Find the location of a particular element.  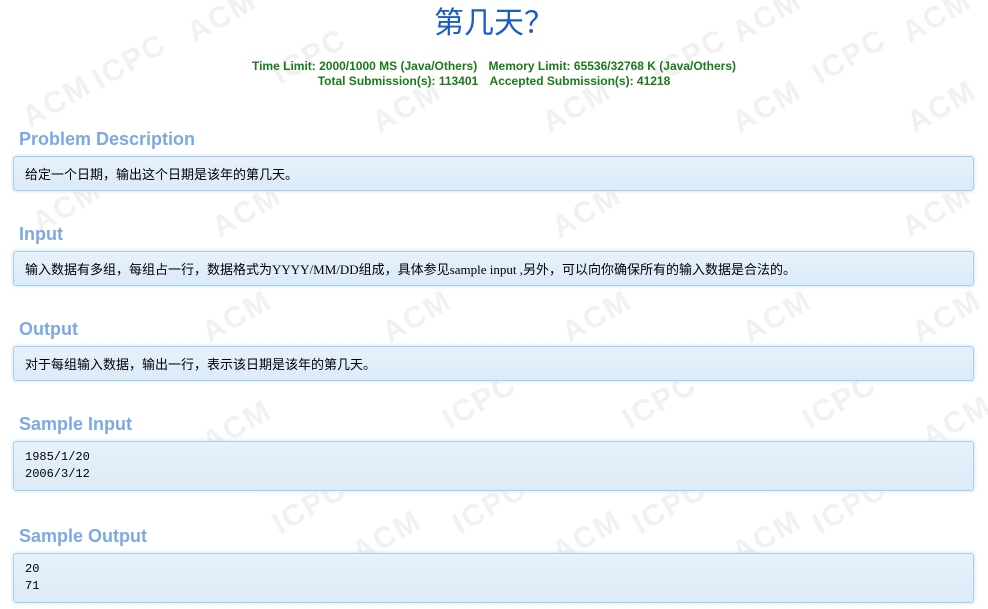

problem-description-panel: 给定一个日期，输出这个日期是该年的第几天。 is located at coordinates (493, 173).